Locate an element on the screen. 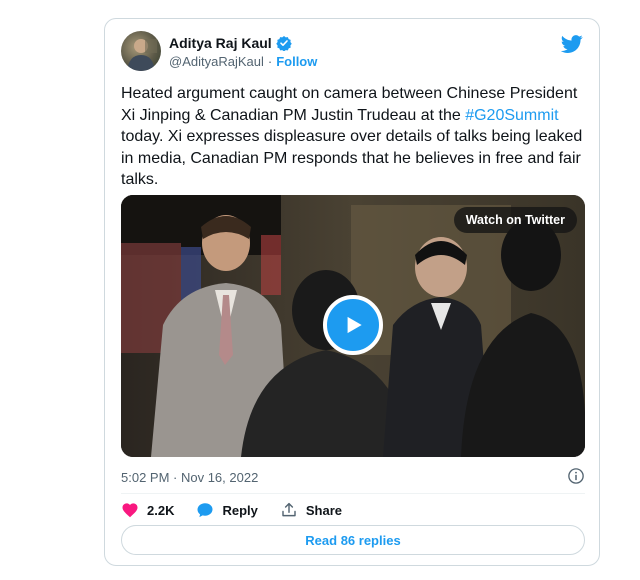 This screenshot has height=580, width=640. play-icon is located at coordinates (354, 325).